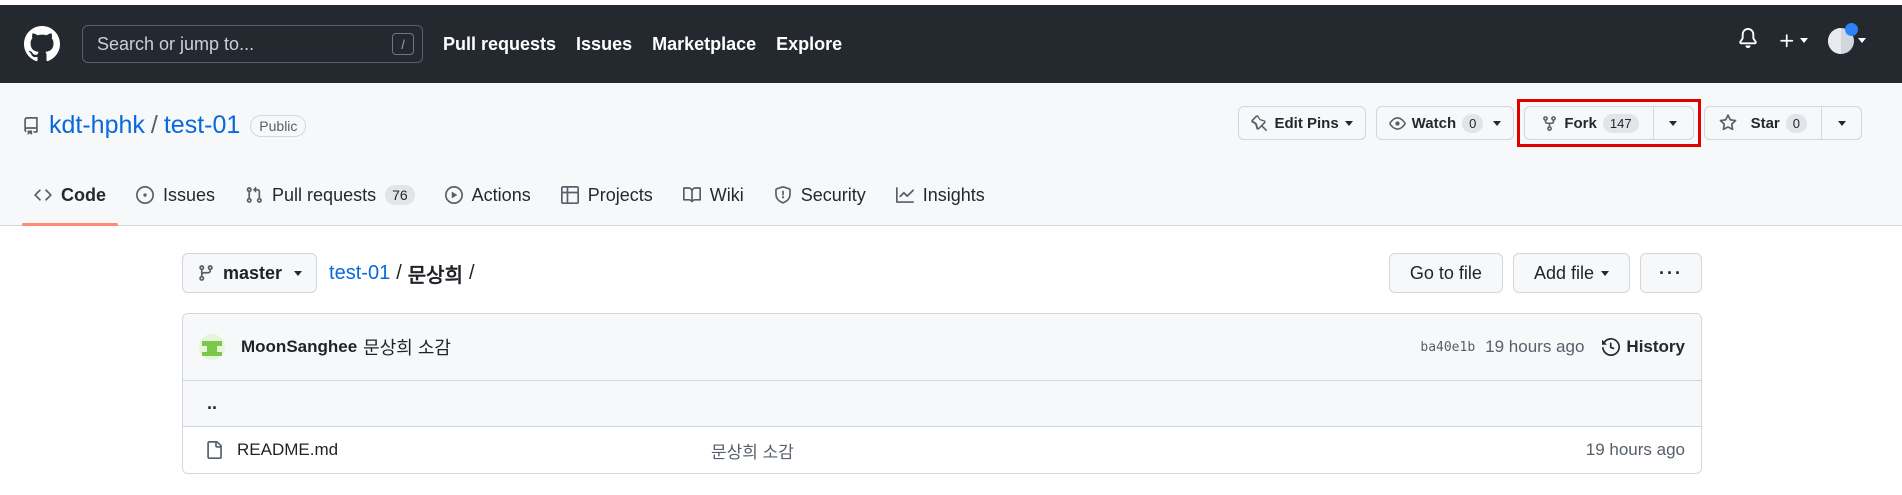  I want to click on fork-count: 147, so click(1620, 123).